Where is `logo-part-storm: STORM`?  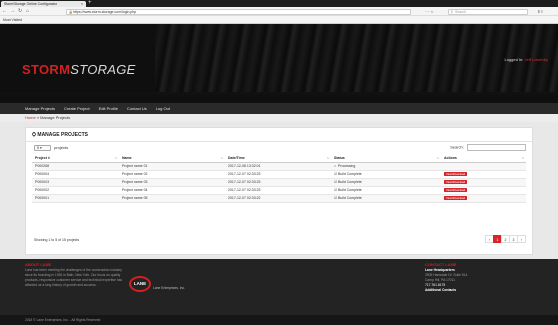 logo-part-storm: STORM is located at coordinates (46, 69).